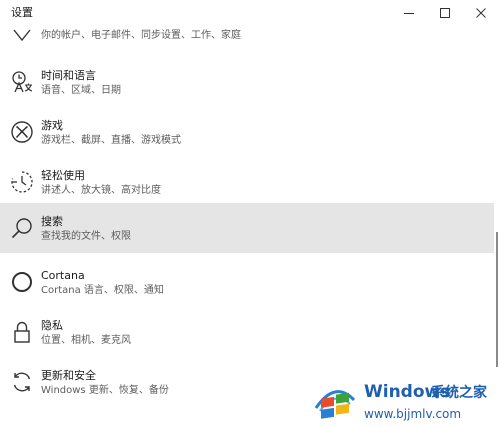  Describe the element at coordinates (22, 182) in the screenshot. I see `ease-of-access-icon` at that location.